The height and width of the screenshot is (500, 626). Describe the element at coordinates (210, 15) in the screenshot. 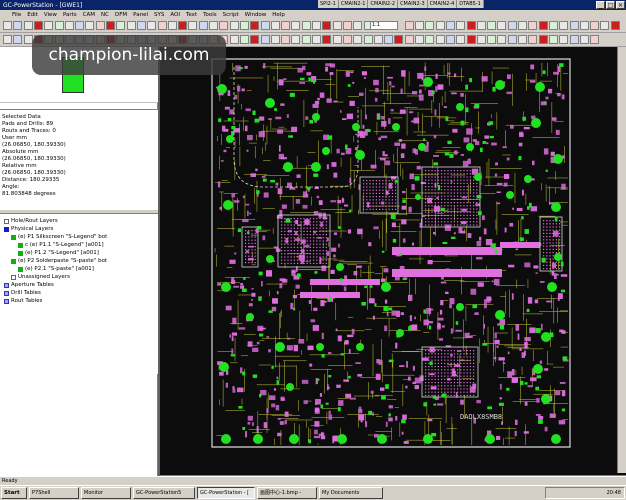

I see `menu-tools: Tools` at that location.